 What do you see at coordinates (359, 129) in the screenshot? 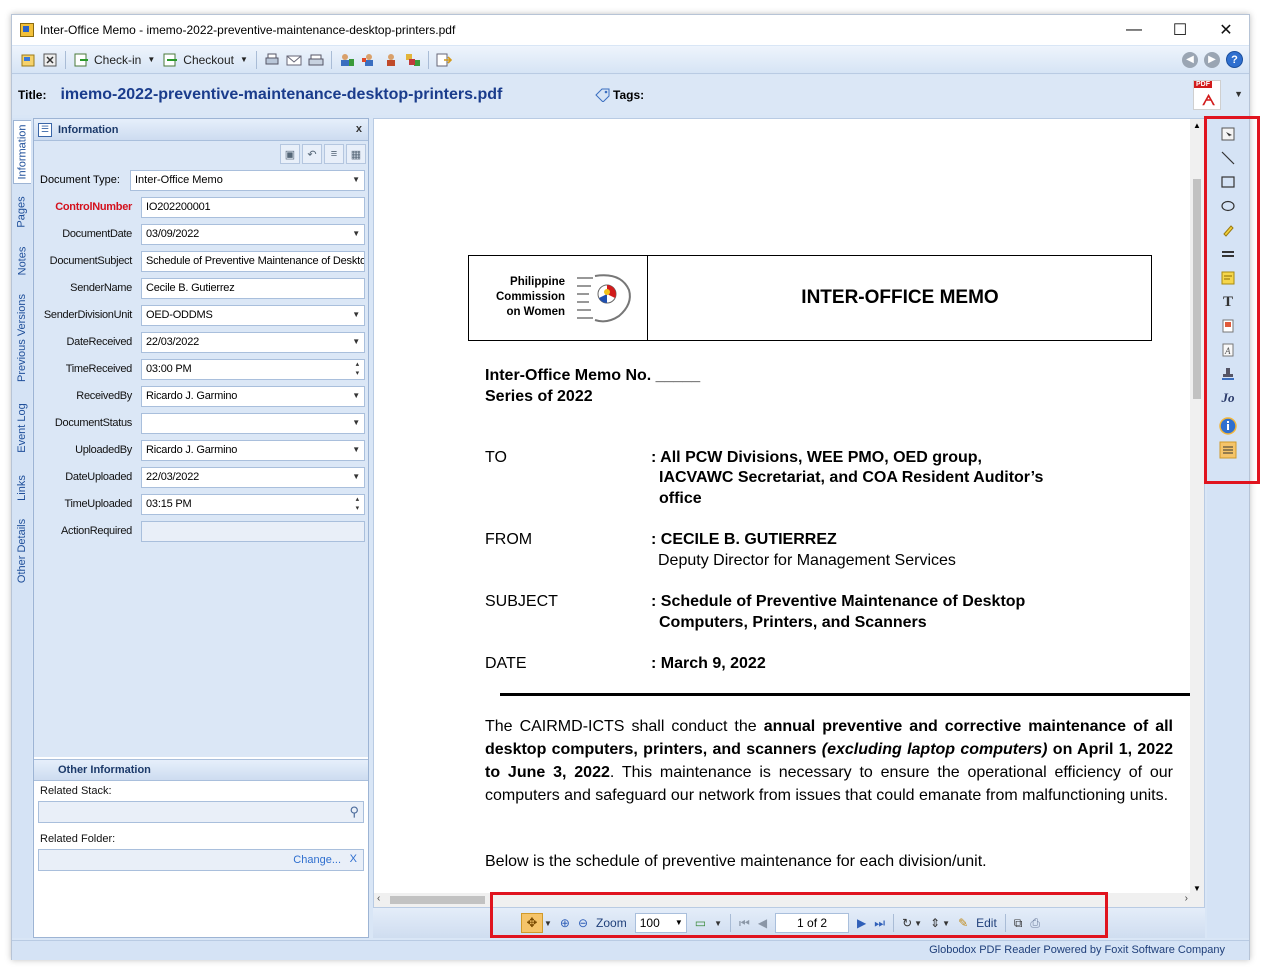
I see `close-panel-button: x` at bounding box center [359, 129].